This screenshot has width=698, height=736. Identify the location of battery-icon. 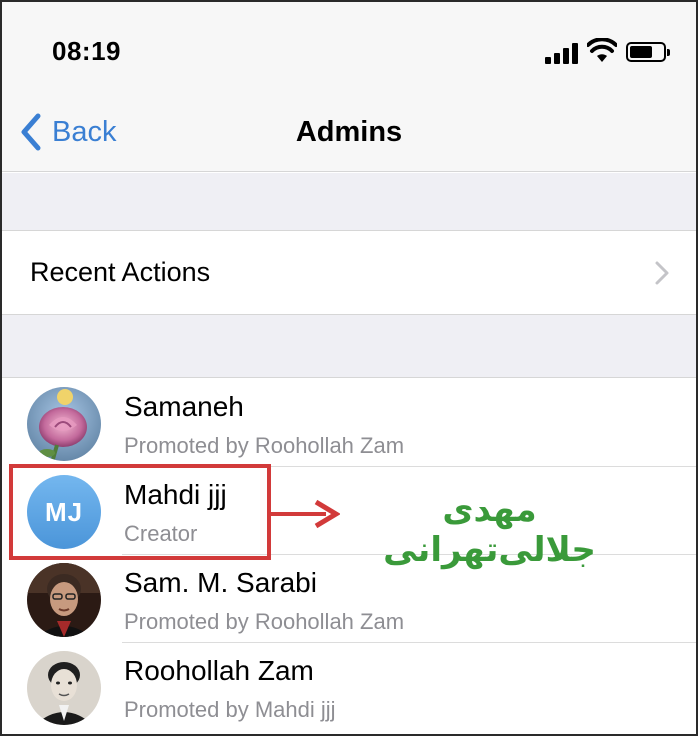
(648, 52).